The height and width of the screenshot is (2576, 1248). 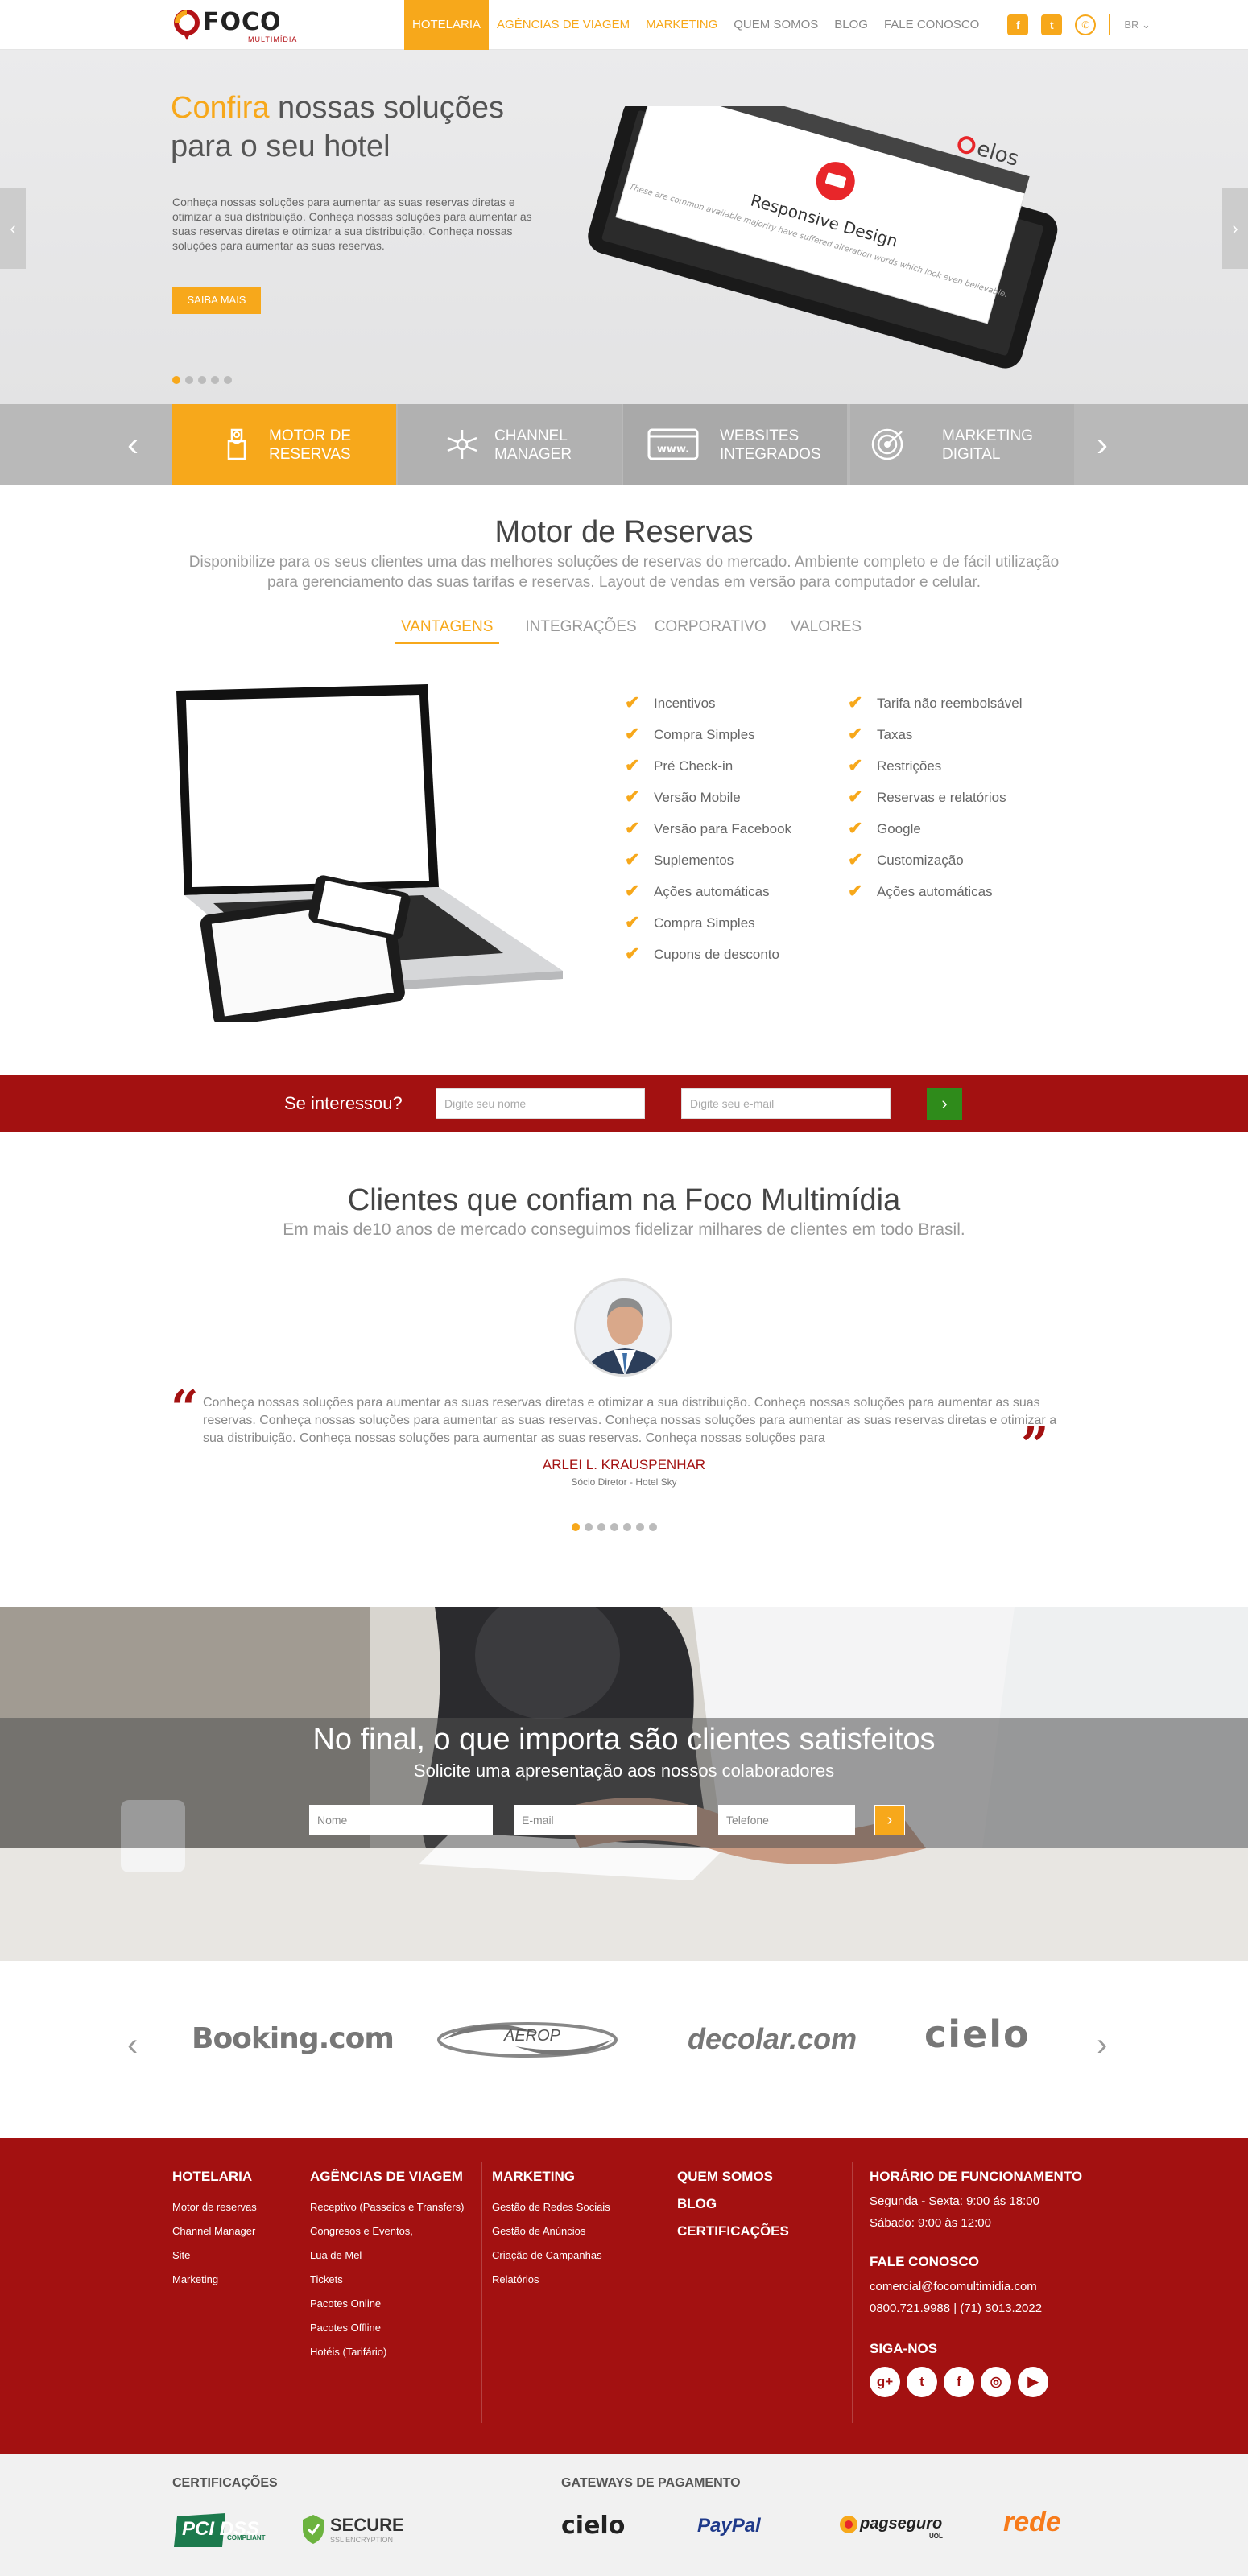 I want to click on feature-label: Compra Simples, so click(x=705, y=923).